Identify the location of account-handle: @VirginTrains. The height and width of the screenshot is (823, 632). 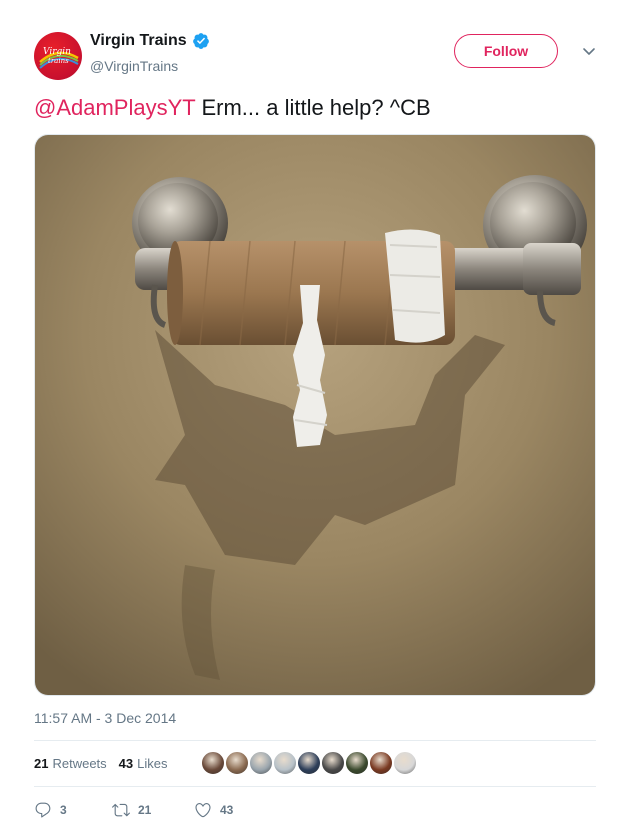
(134, 66).